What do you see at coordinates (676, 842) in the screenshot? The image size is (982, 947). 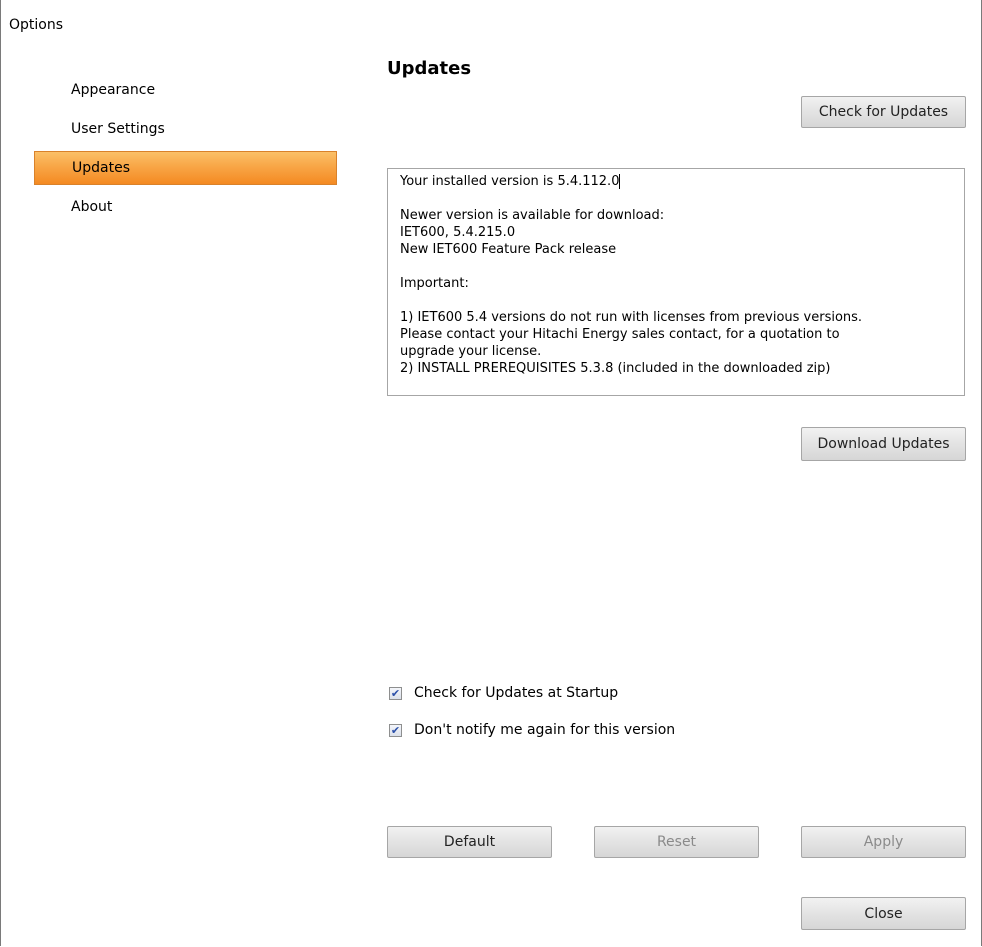 I see `reset-button: Reset` at bounding box center [676, 842].